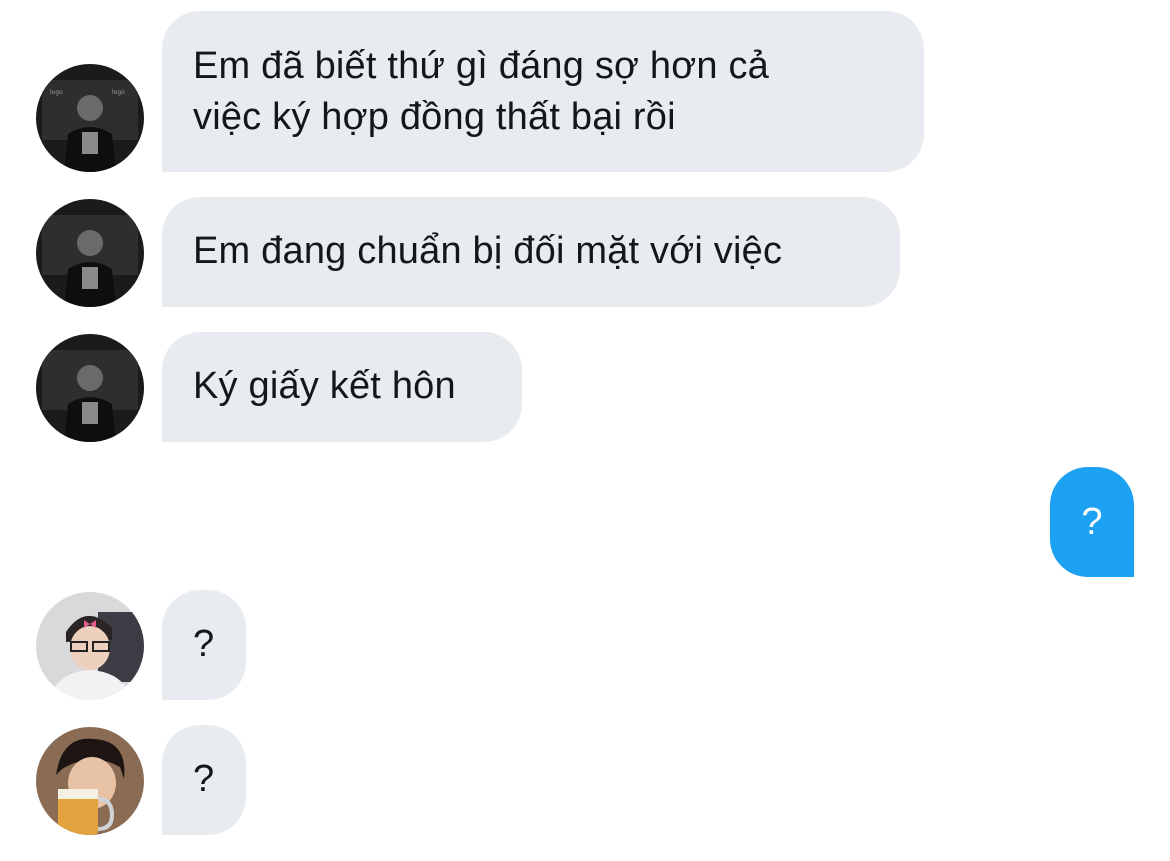  What do you see at coordinates (481, 66) in the screenshot?
I see `message-text: Em đã biết thứ gì đáng sợ hơn cả` at bounding box center [481, 66].